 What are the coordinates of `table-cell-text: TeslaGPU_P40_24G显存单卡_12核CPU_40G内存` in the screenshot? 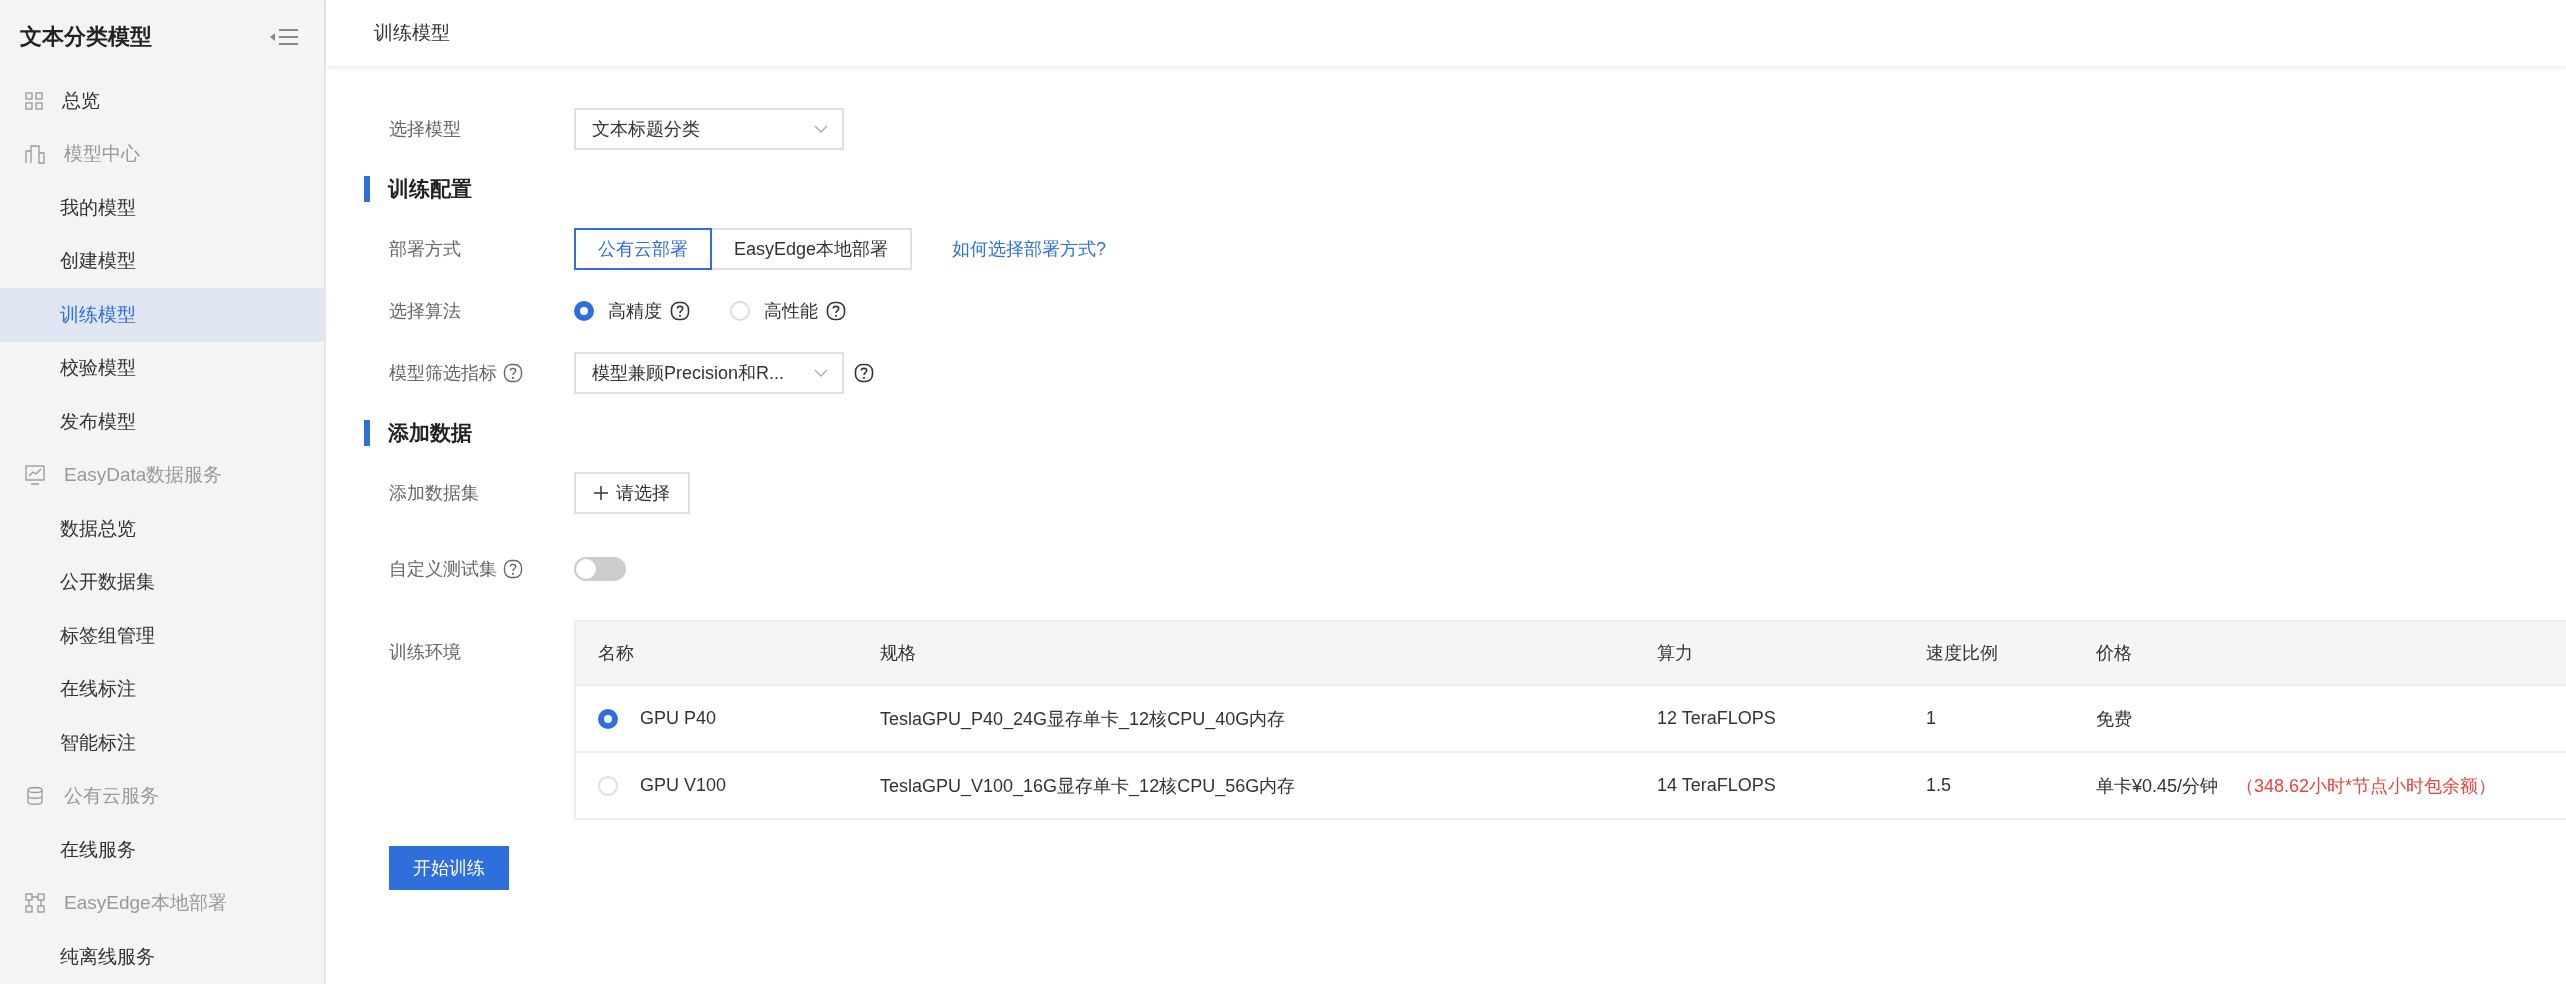 It's located at (1083, 719).